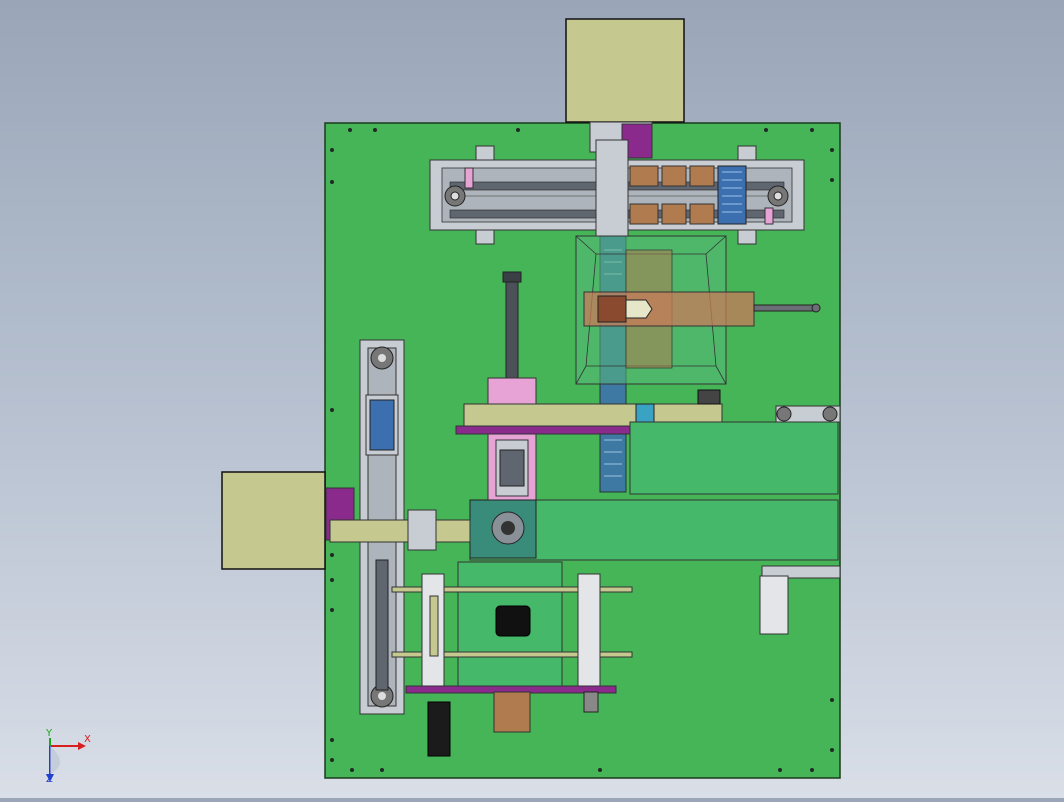 This screenshot has width=1064, height=802. What do you see at coordinates (512, 439) in the screenshot?
I see `pink-slide-block` at bounding box center [512, 439].